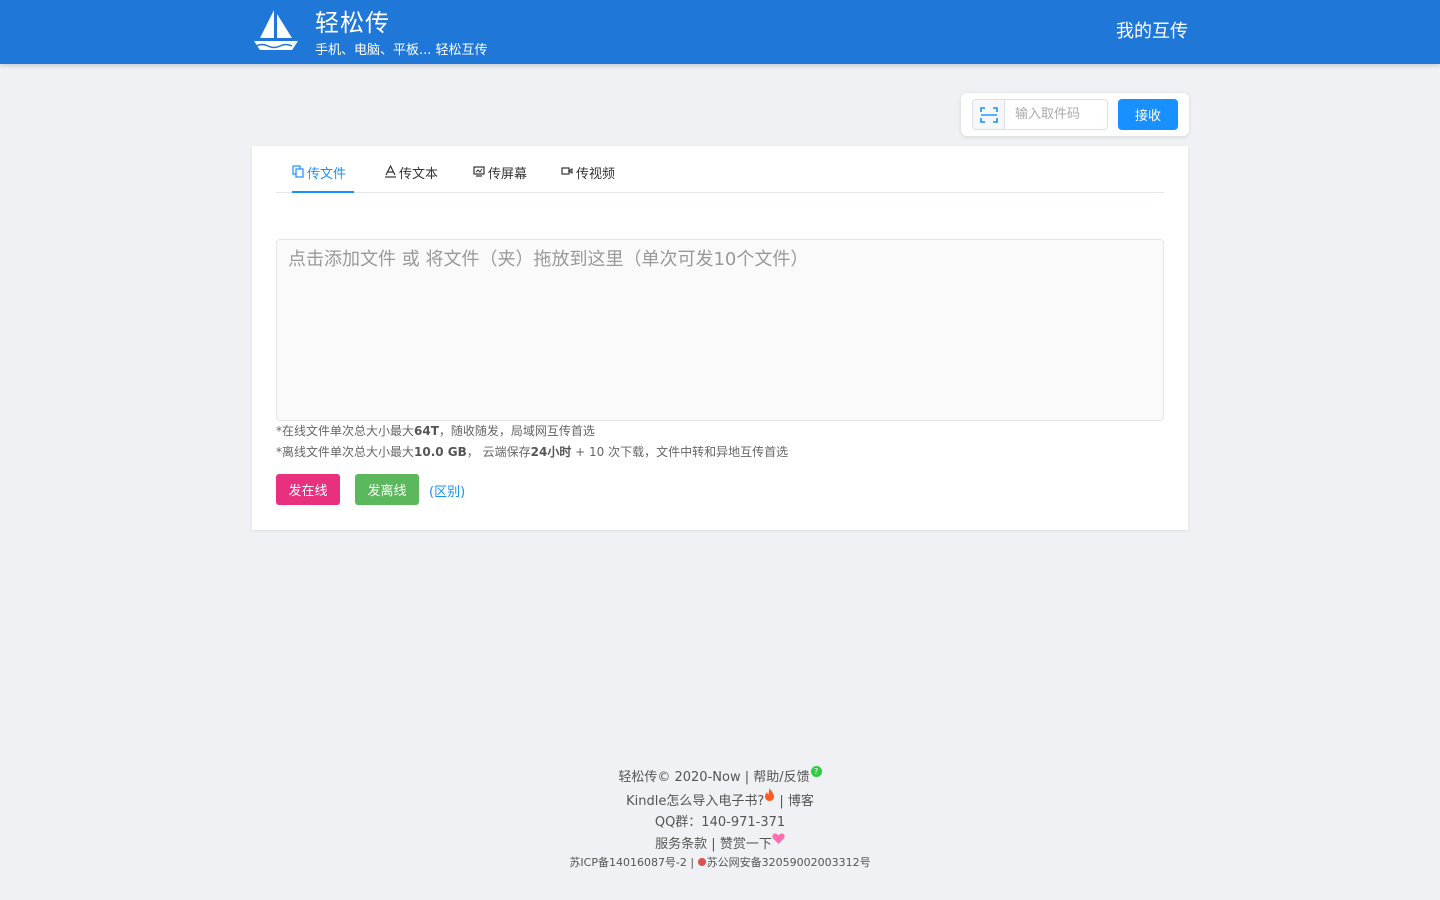 The width and height of the screenshot is (1440, 900). I want to click on terms-link: 服务条款, so click(681, 844).